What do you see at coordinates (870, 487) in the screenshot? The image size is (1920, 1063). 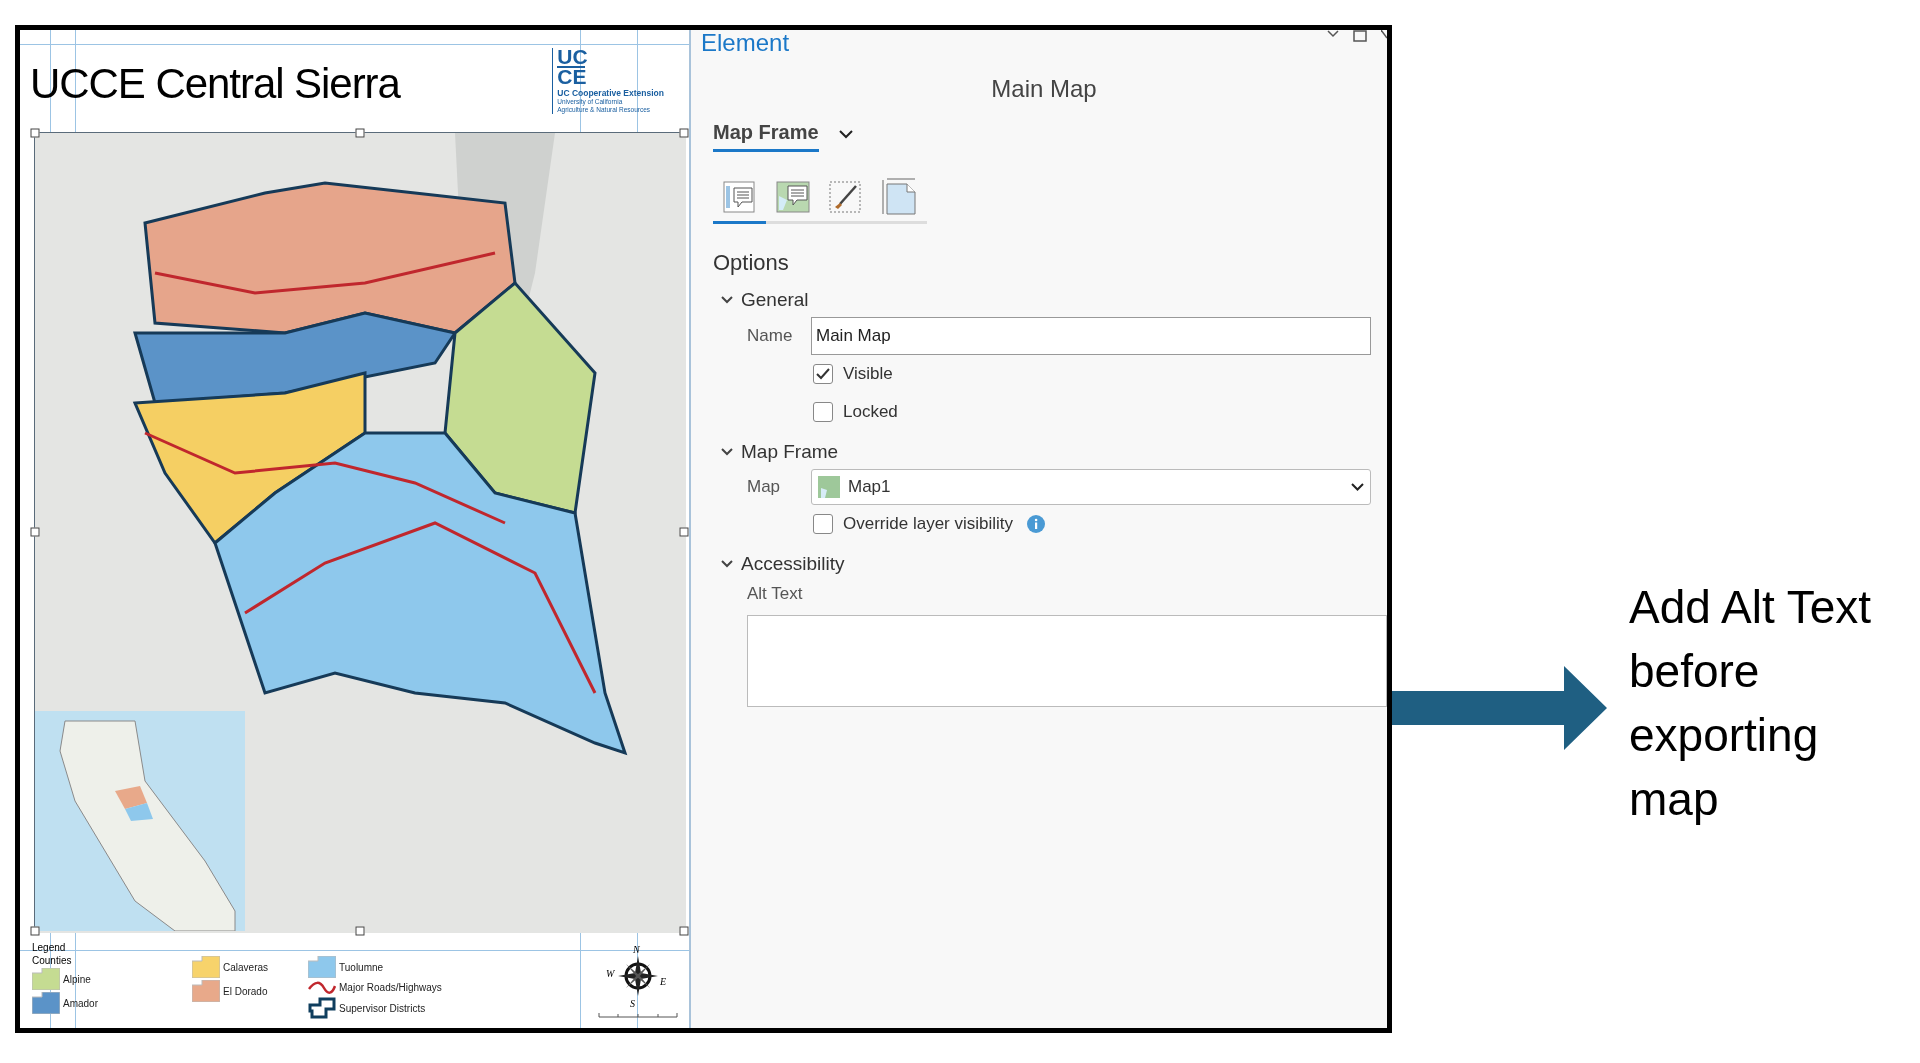 I see `dropdown-value: Map1` at bounding box center [870, 487].